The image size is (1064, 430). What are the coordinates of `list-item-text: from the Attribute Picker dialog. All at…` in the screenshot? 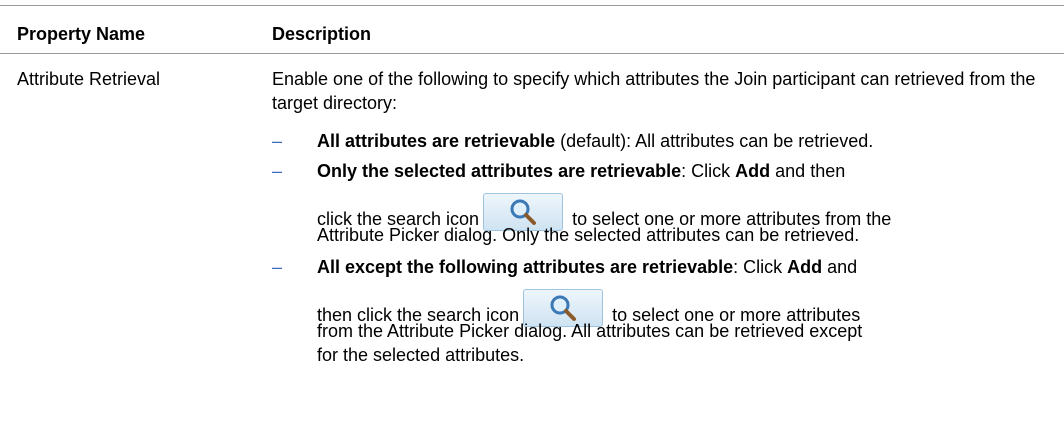 It's located at (590, 331).